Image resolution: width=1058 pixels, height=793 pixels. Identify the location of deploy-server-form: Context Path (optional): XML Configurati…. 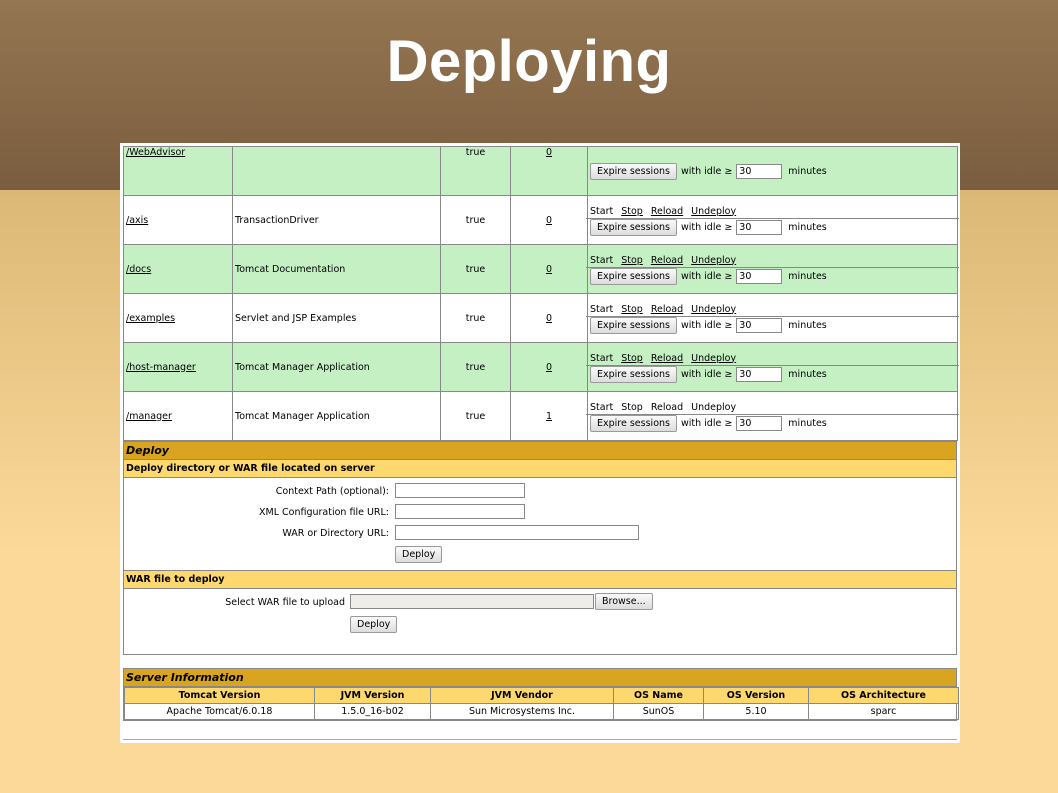
(540, 524).